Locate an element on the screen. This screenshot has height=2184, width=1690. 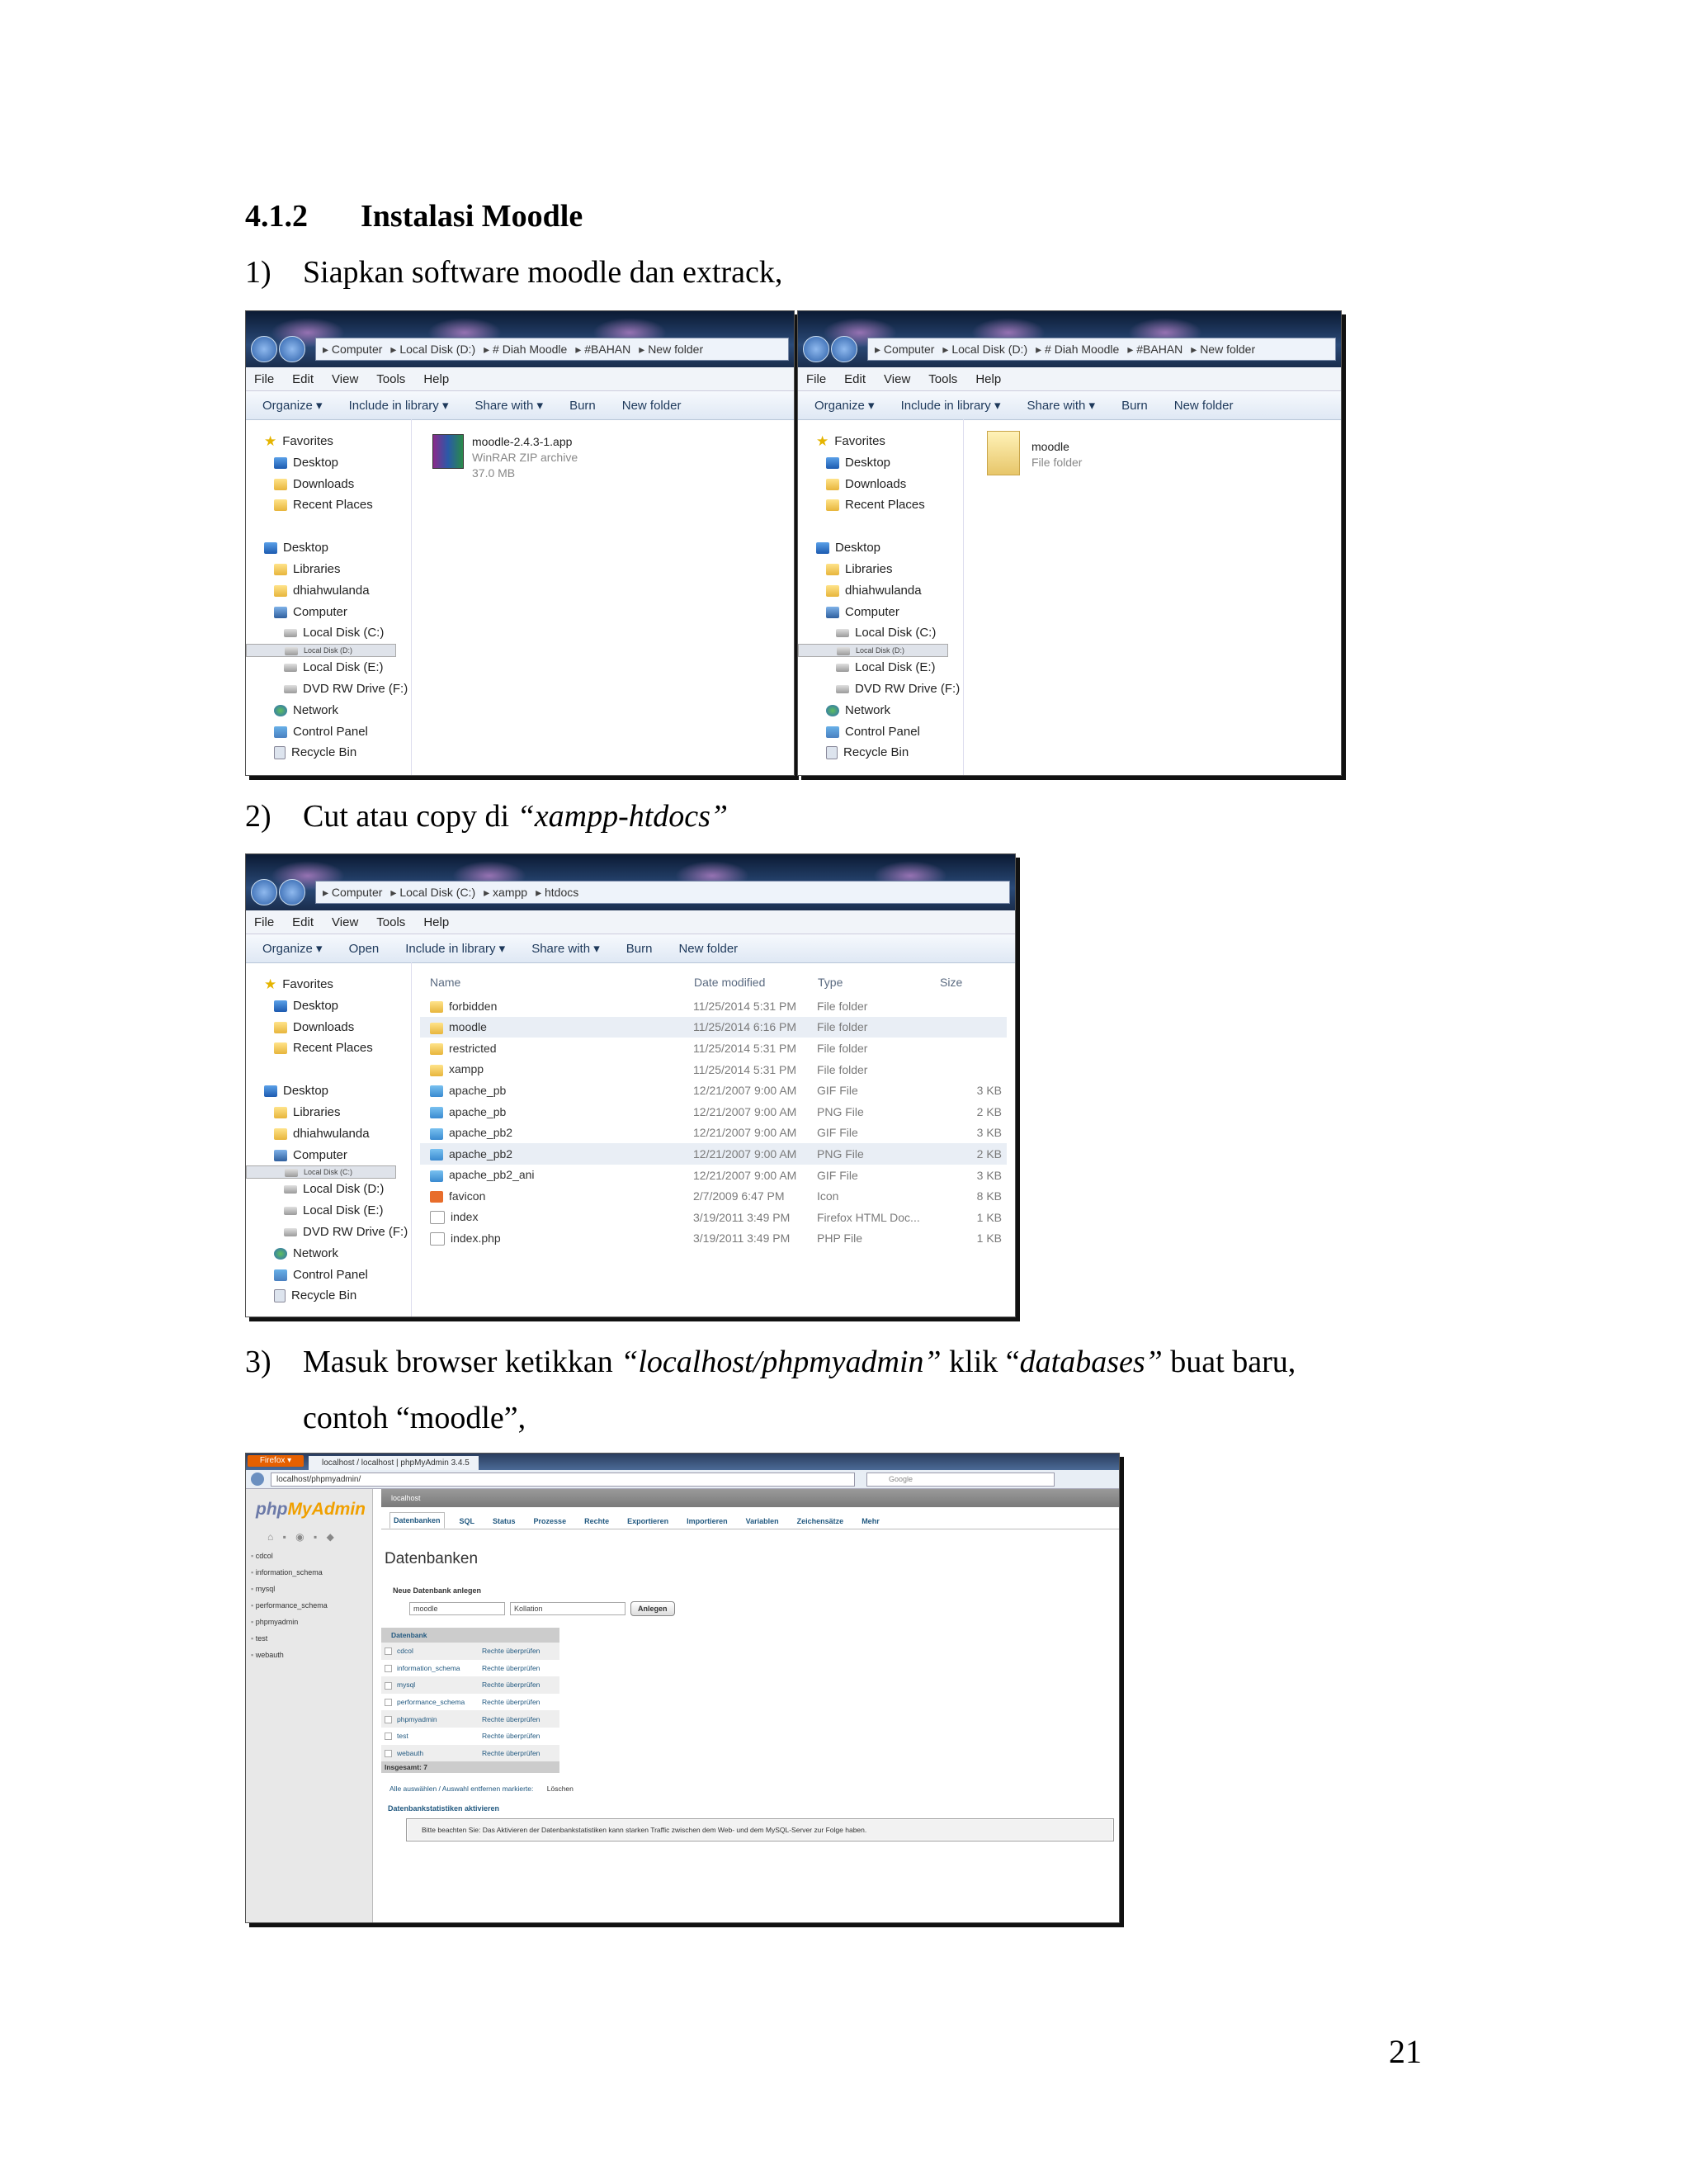
collation-select: Kollation is located at coordinates (567, 1608).